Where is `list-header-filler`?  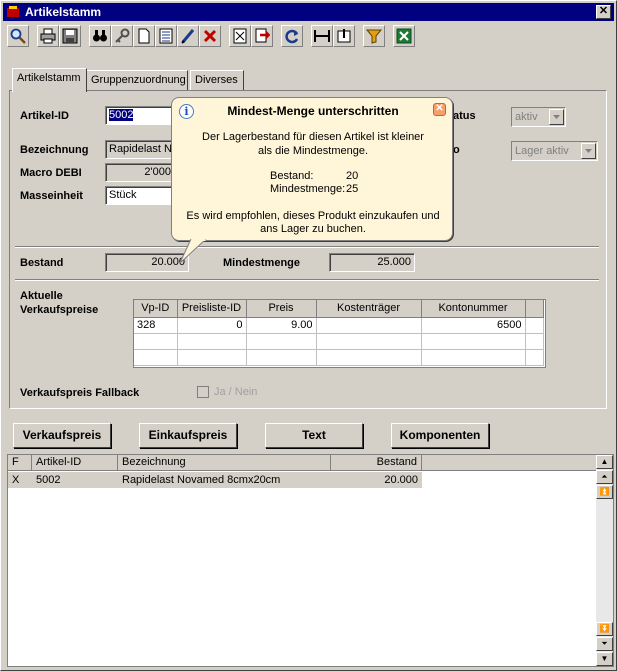 list-header-filler is located at coordinates (509, 463).